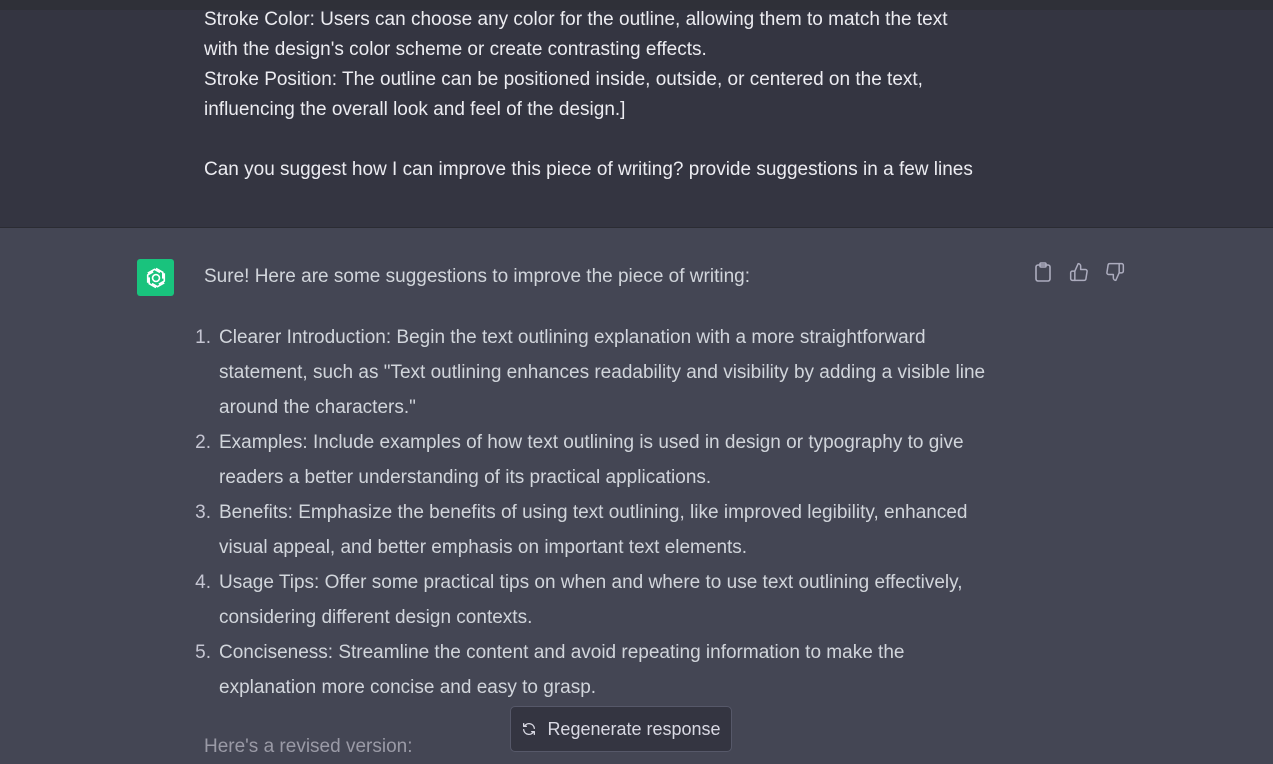 The width and height of the screenshot is (1273, 764). What do you see at coordinates (308, 746) in the screenshot?
I see `revised-version-label: Here's a revised version:` at bounding box center [308, 746].